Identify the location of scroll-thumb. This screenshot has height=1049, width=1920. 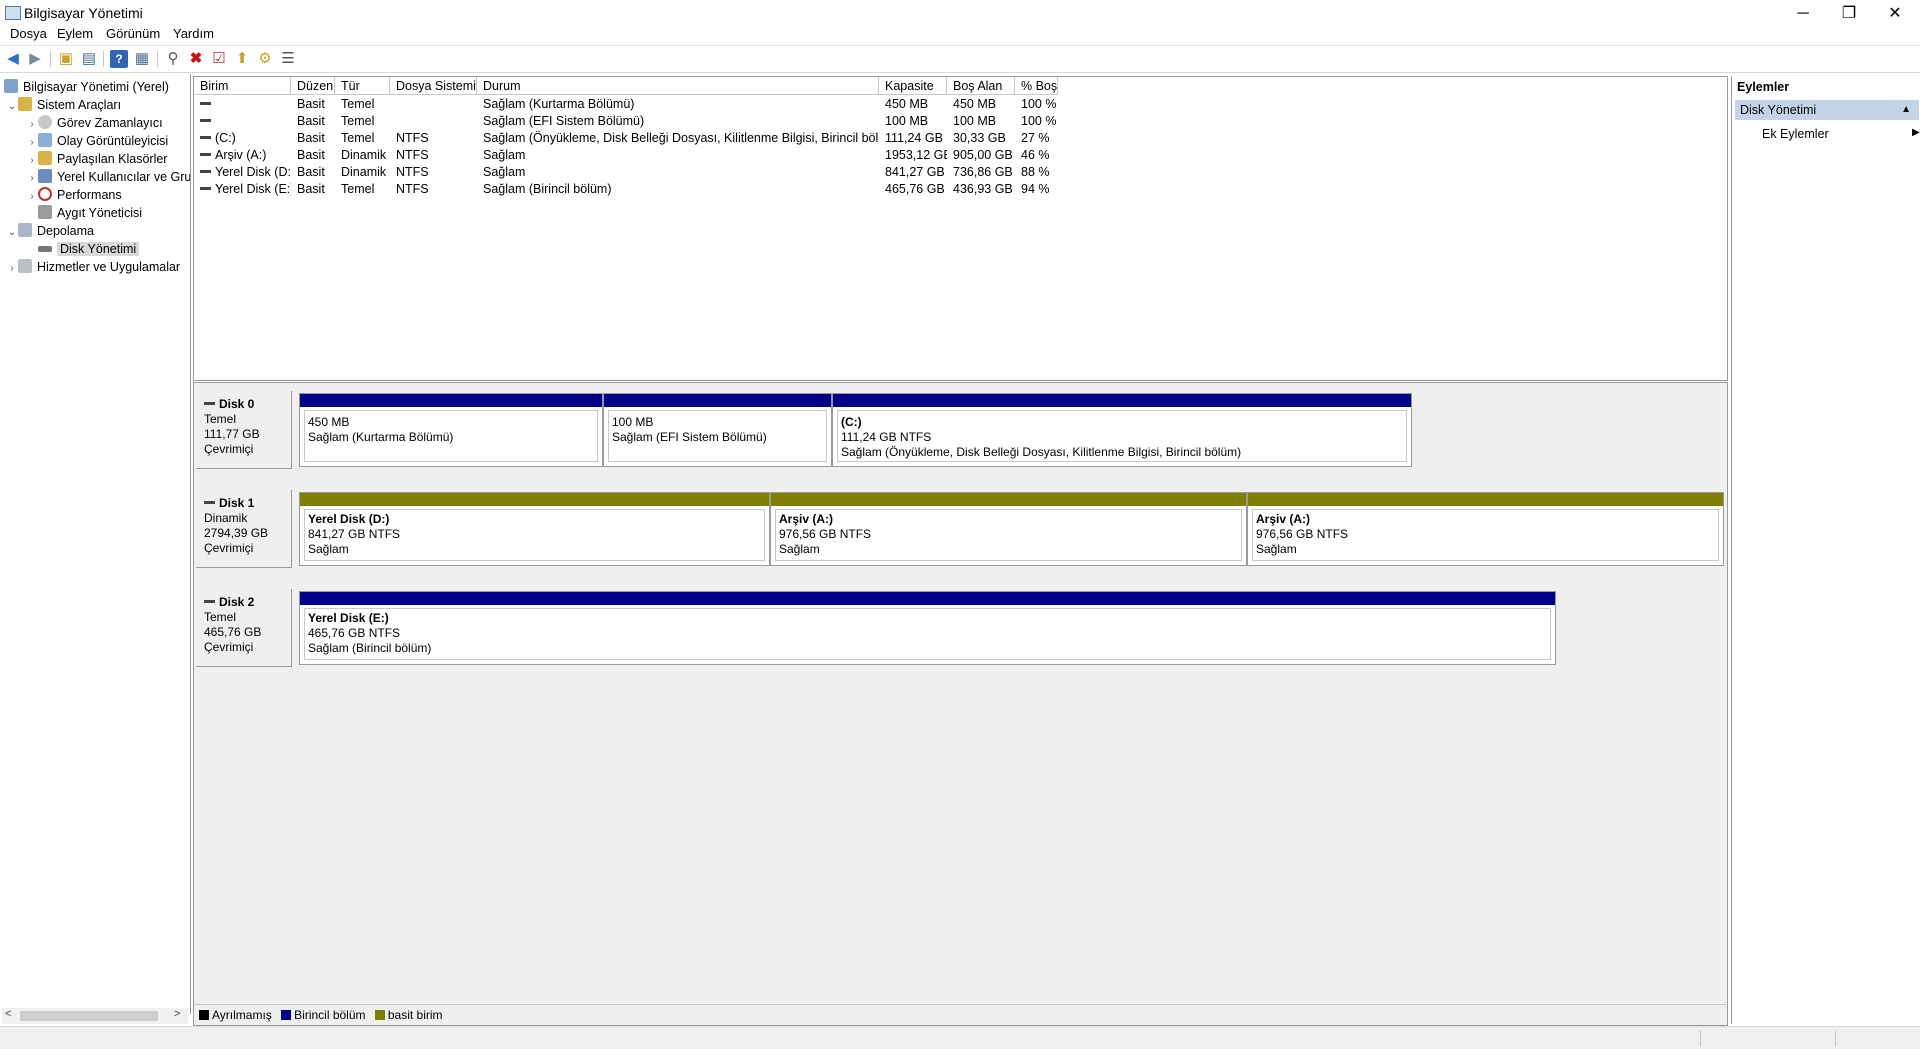
(89, 1016).